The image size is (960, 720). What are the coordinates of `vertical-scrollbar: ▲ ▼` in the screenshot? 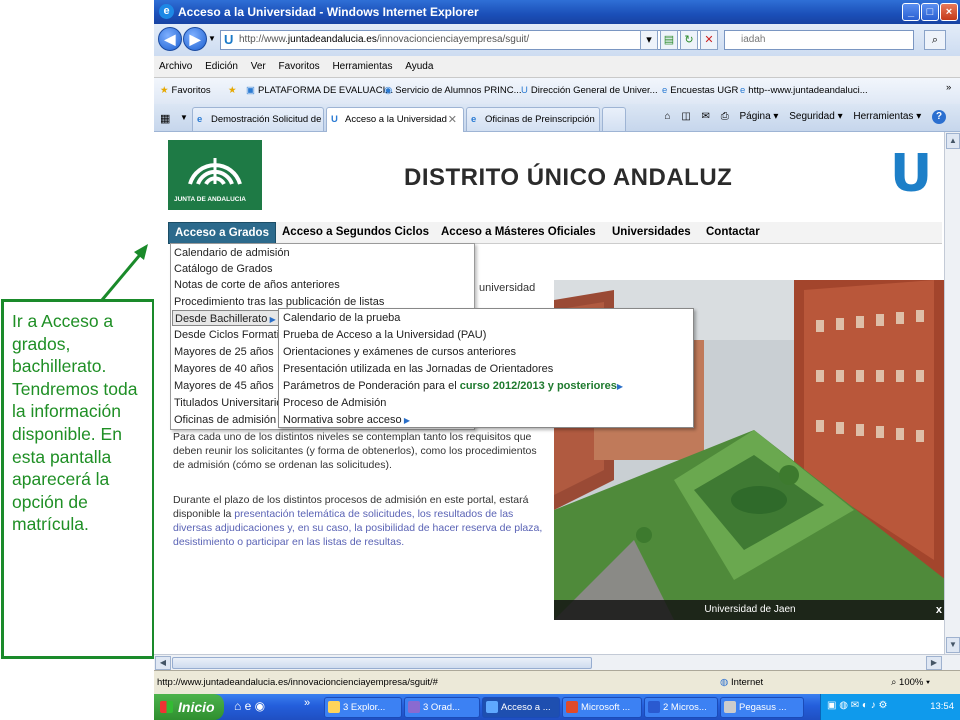 It's located at (952, 393).